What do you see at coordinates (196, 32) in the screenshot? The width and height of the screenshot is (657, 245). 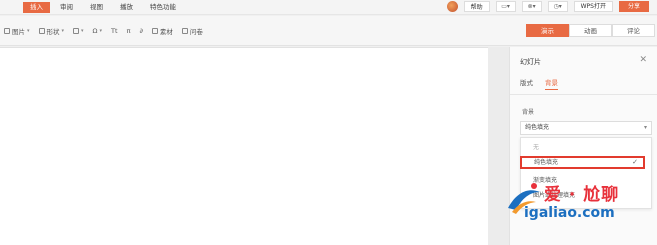 I see `survey-tool-label: 问卷` at bounding box center [196, 32].